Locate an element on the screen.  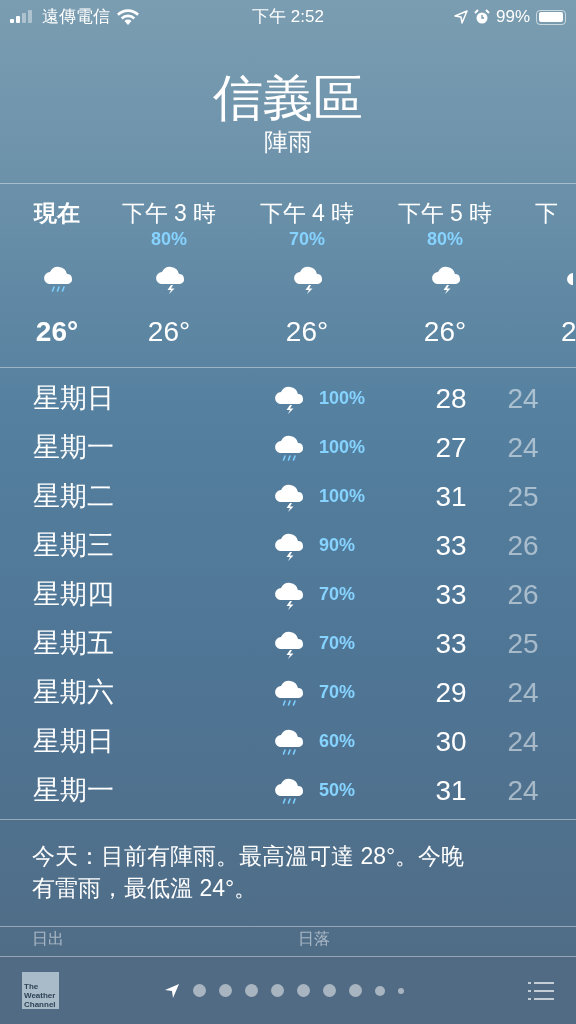
high-temperature: 30 is located at coordinates (451, 741).